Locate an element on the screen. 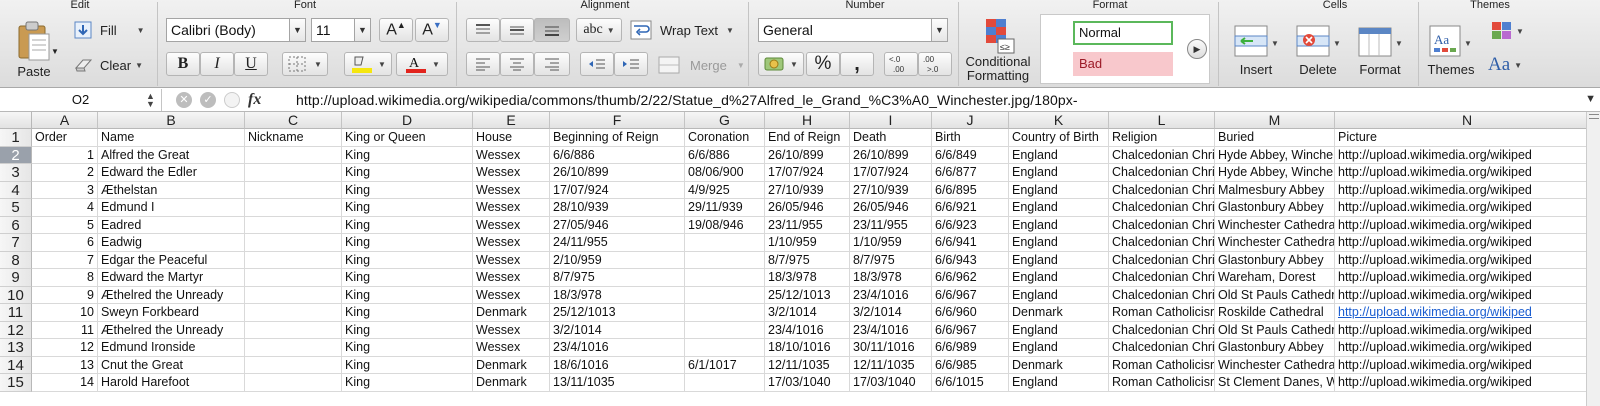  row-header-6: 6 is located at coordinates (16, 225).